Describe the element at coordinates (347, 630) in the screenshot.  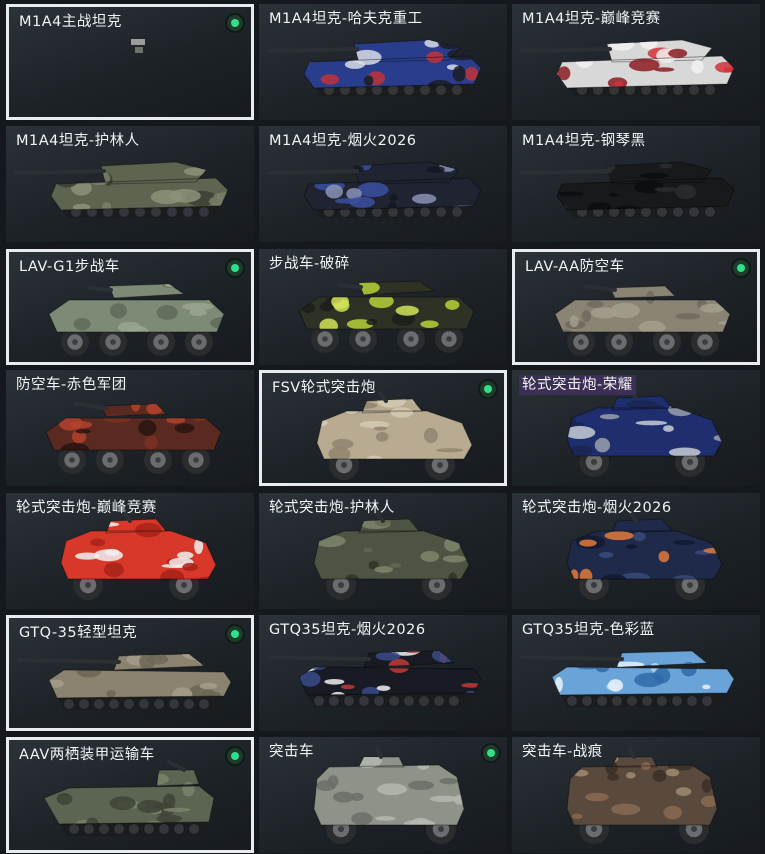
I see `skin-name: GTQ35坦克-烟火2026` at that location.